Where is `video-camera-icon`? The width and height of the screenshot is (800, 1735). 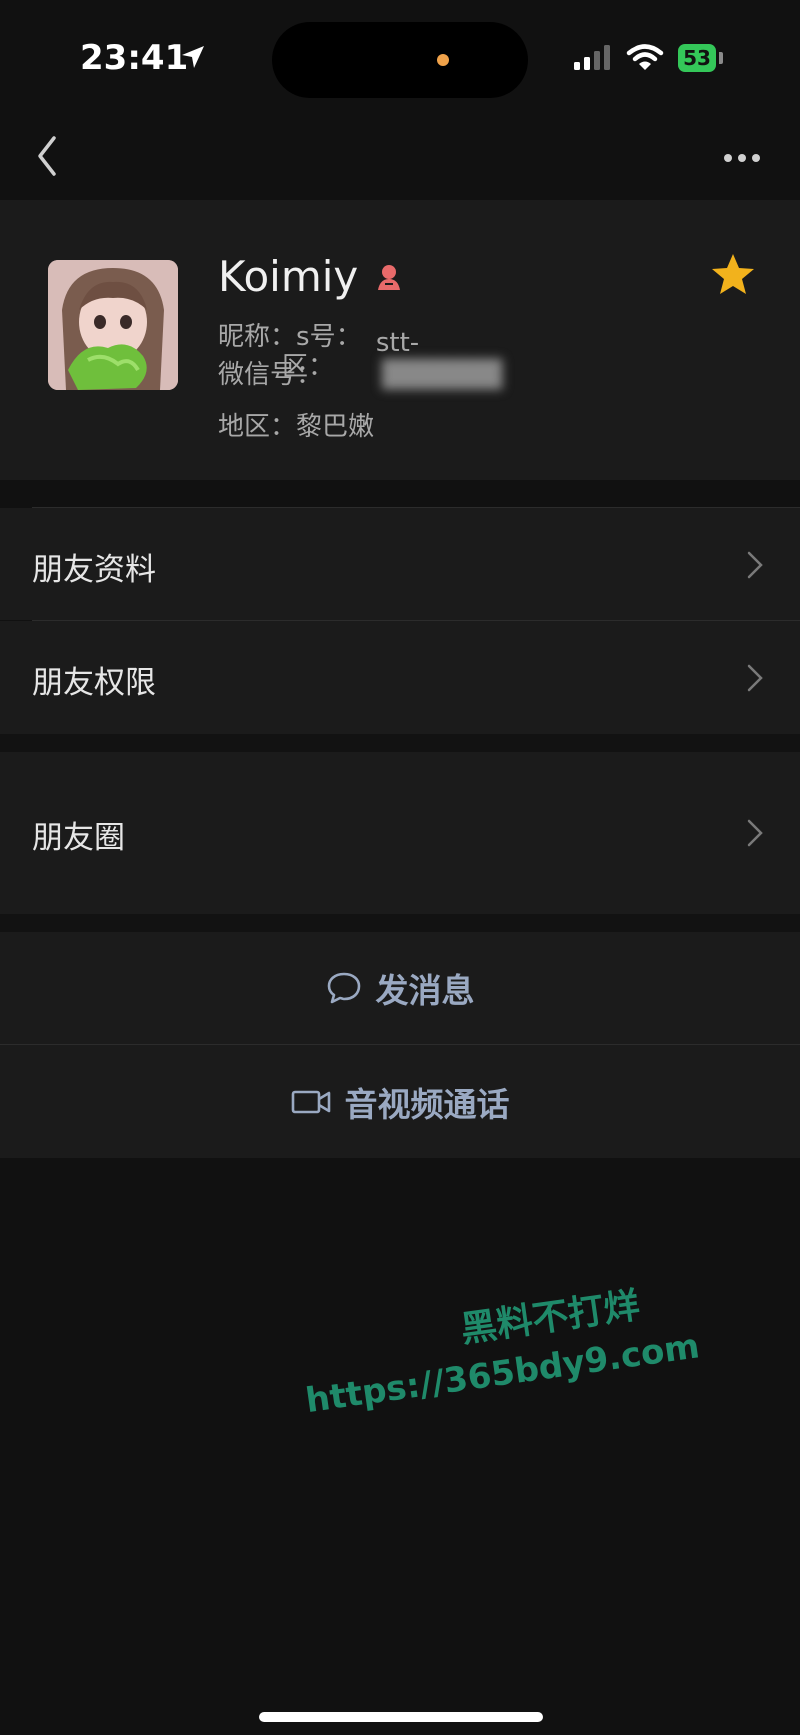
video-camera-icon is located at coordinates (310, 1101).